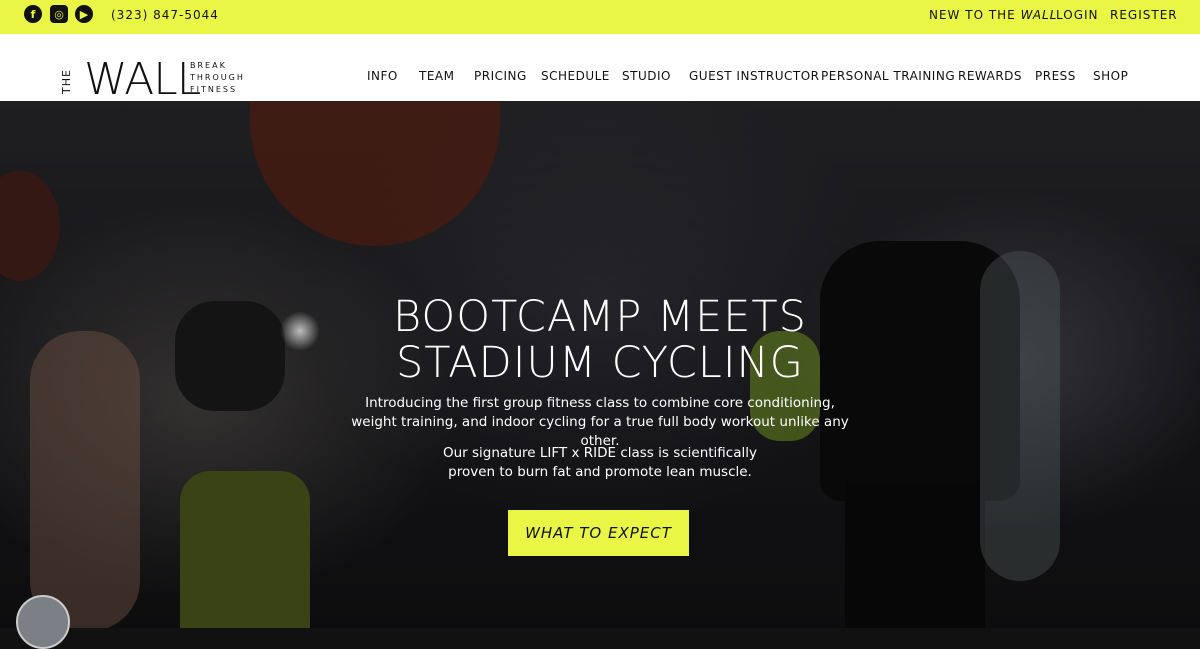 The height and width of the screenshot is (649, 1200). I want to click on nav-press: PRESS, so click(1055, 76).